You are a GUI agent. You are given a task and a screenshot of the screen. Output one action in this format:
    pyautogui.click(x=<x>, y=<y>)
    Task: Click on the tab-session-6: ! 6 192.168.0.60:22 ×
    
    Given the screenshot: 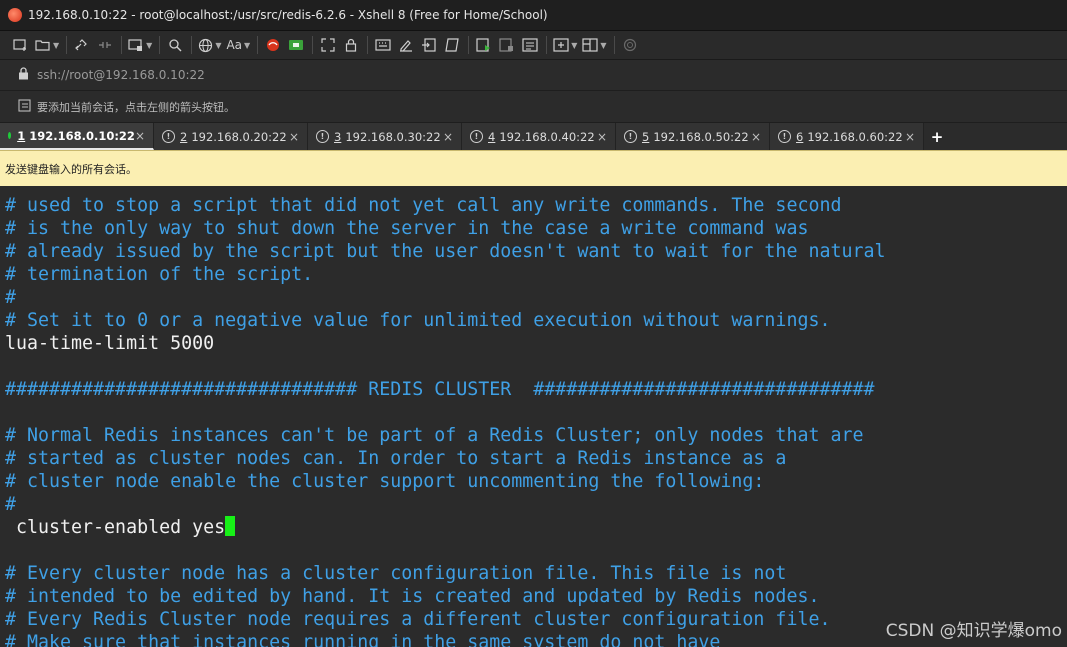 What is the action you would take?
    pyautogui.click(x=847, y=136)
    